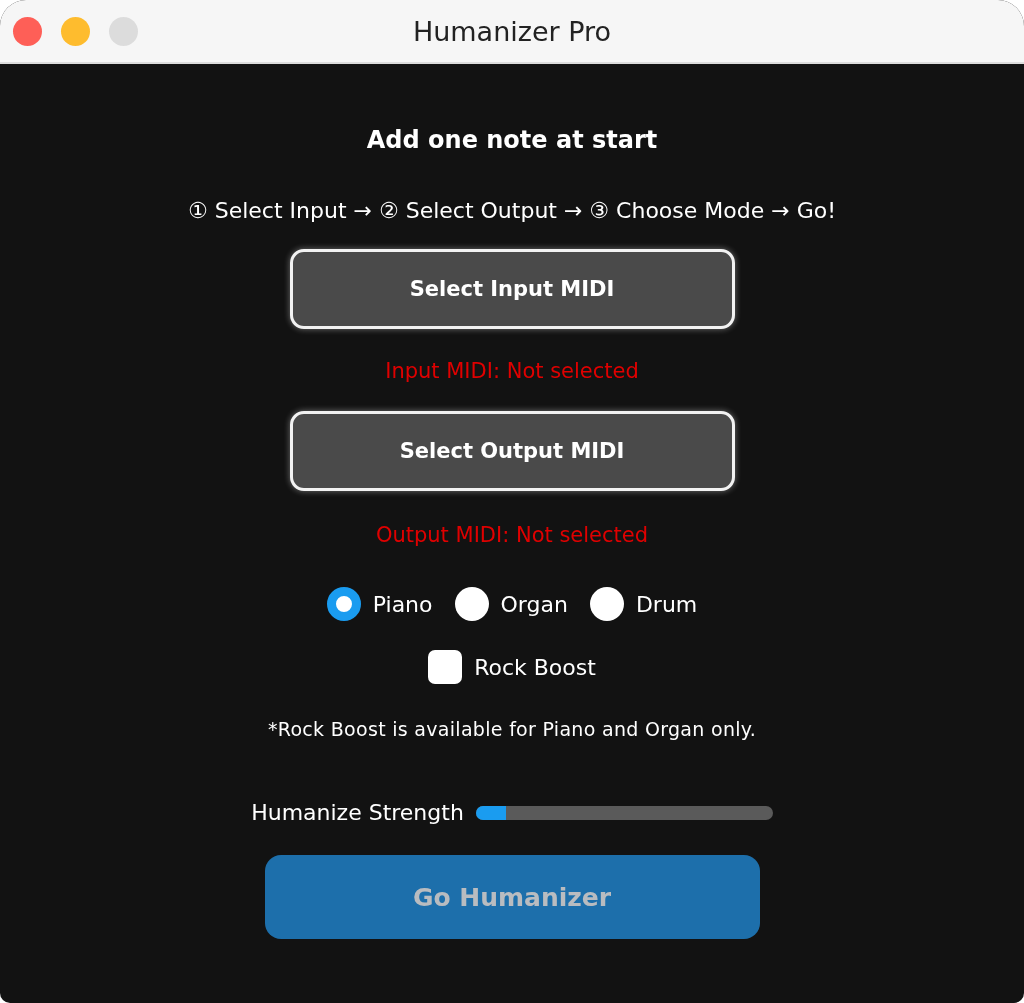  Describe the element at coordinates (534, 604) in the screenshot. I see `radio-label: Organ` at that location.